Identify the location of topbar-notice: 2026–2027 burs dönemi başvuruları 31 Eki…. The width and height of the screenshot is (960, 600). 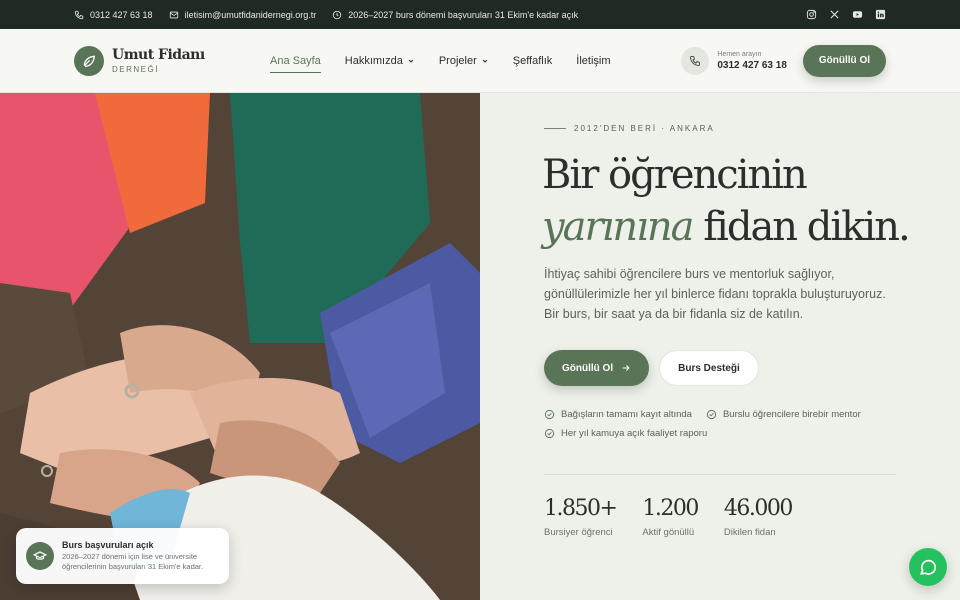
(455, 15).